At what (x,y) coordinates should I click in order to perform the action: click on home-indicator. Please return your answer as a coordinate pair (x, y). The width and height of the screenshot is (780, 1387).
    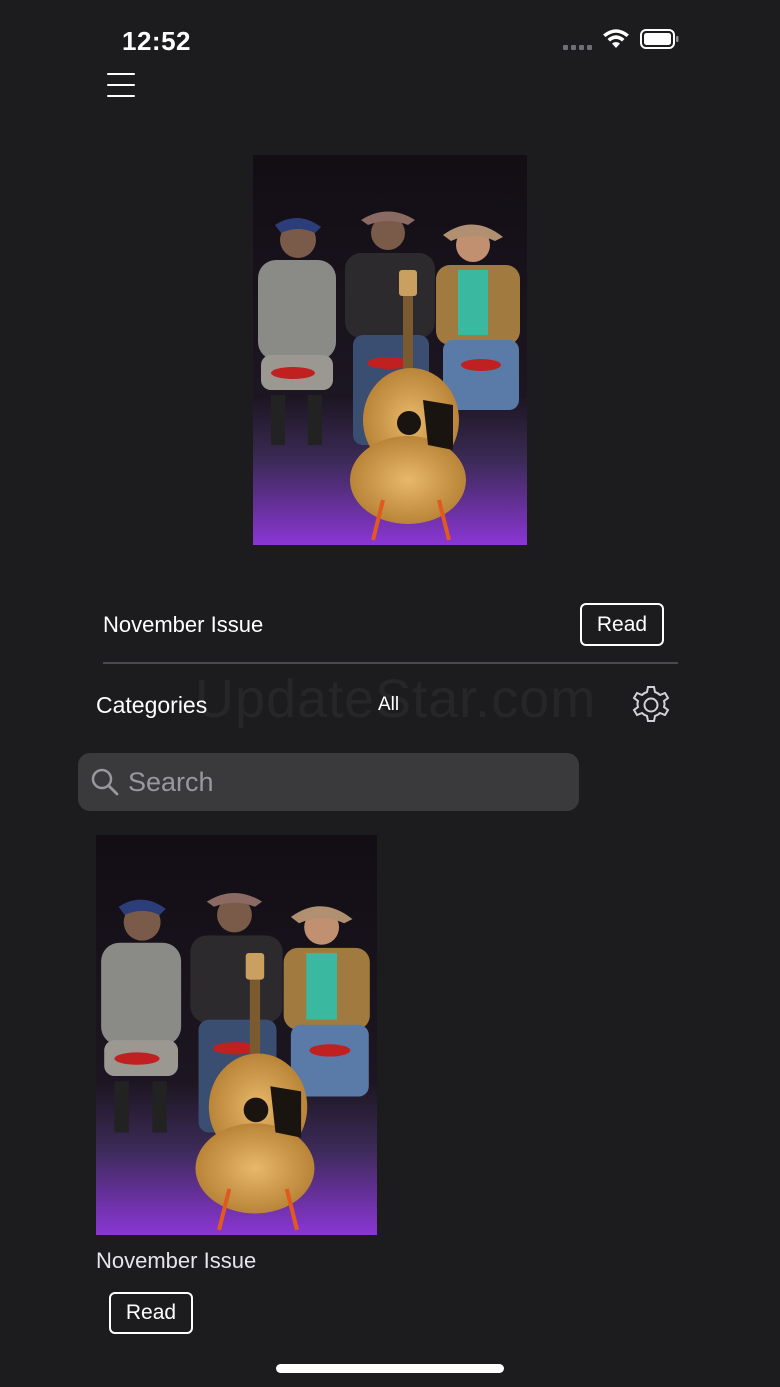
    Looking at the image, I should click on (390, 1368).